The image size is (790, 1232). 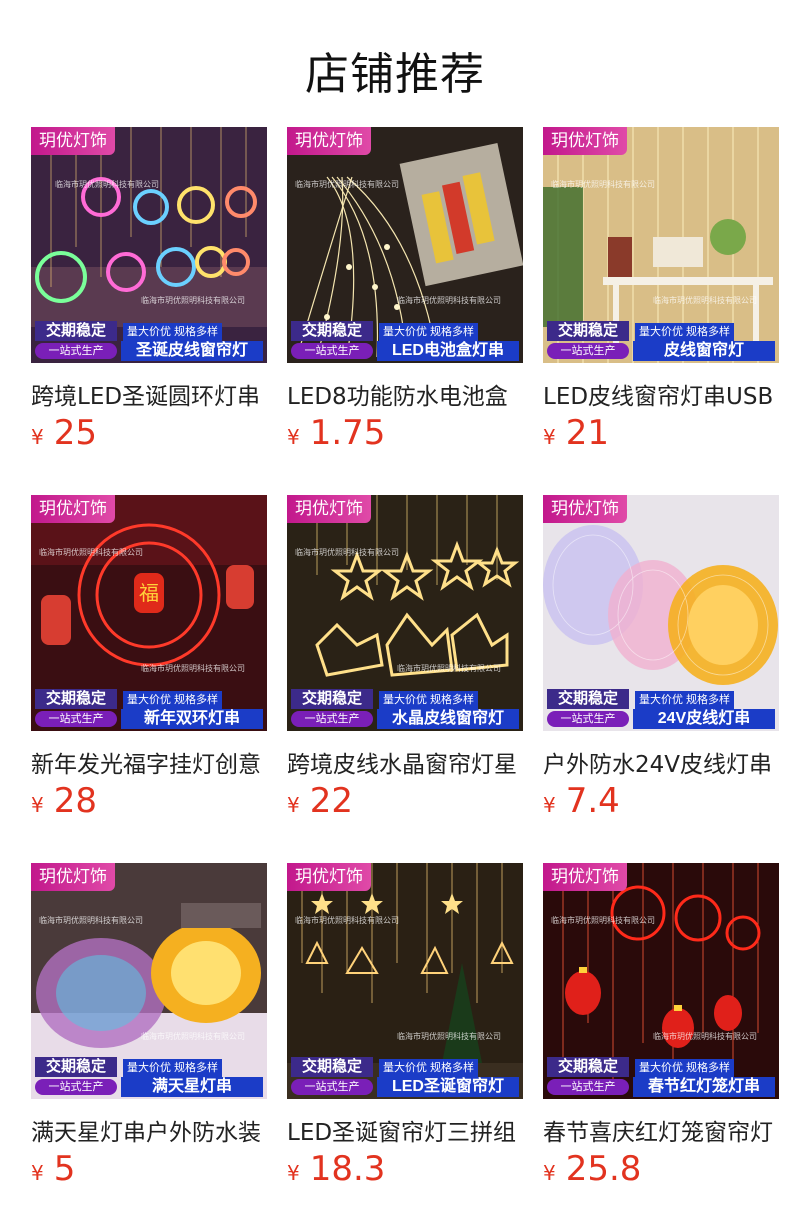 I want to click on price-value: 18.3, so click(x=347, y=1169).